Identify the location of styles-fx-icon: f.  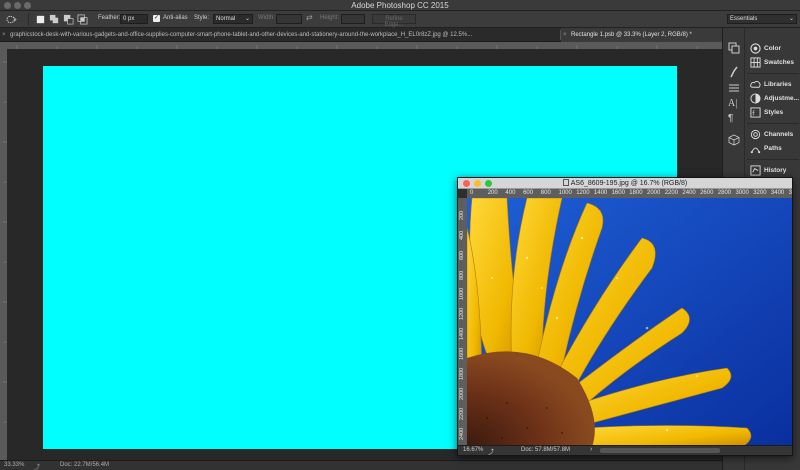
(755, 112).